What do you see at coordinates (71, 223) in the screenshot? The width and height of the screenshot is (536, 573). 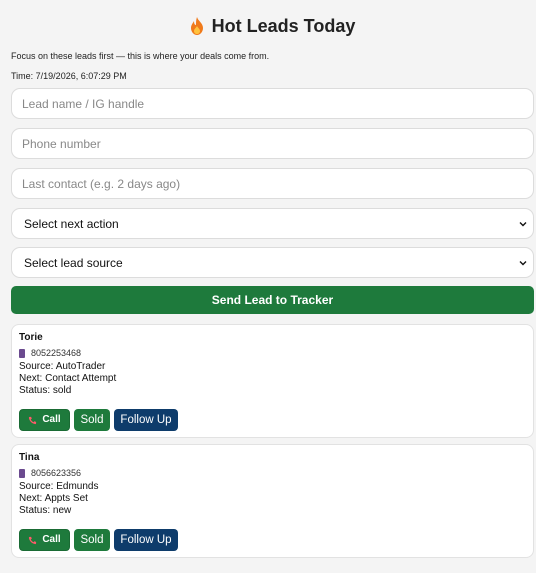 I see `next-action-value: Select next action` at bounding box center [71, 223].